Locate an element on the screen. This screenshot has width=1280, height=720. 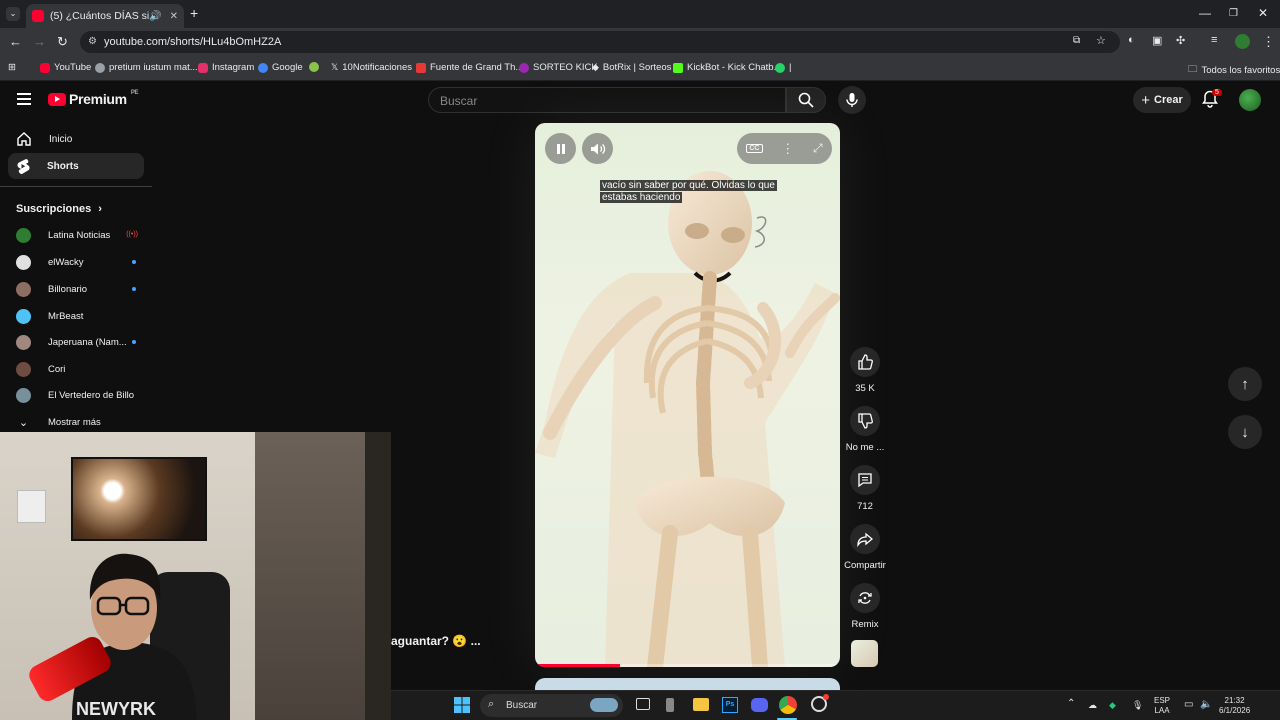
taskbar-search: ⌕ Buscar is located at coordinates (551, 705).